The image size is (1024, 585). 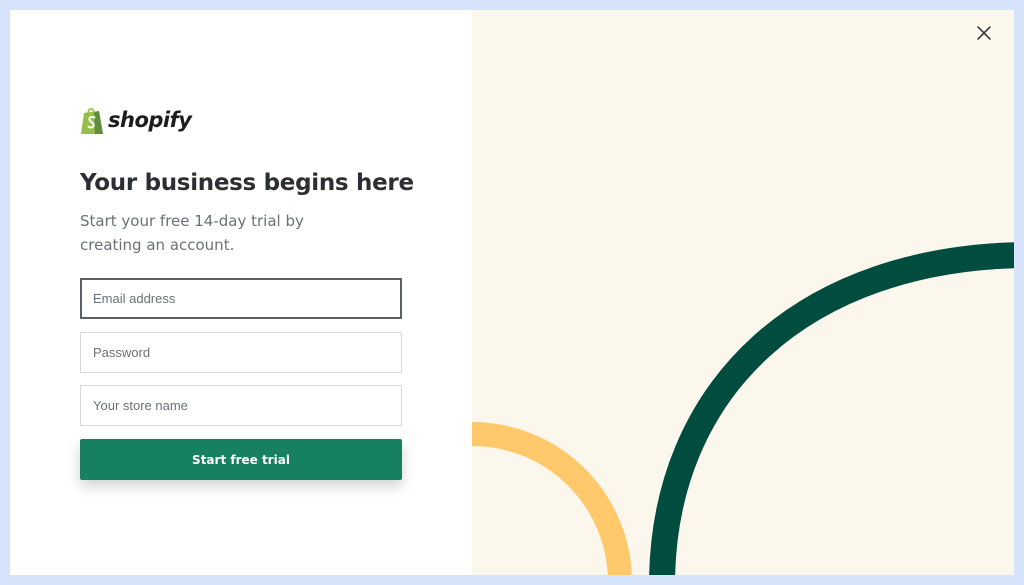 I want to click on password-field, so click(x=241, y=352).